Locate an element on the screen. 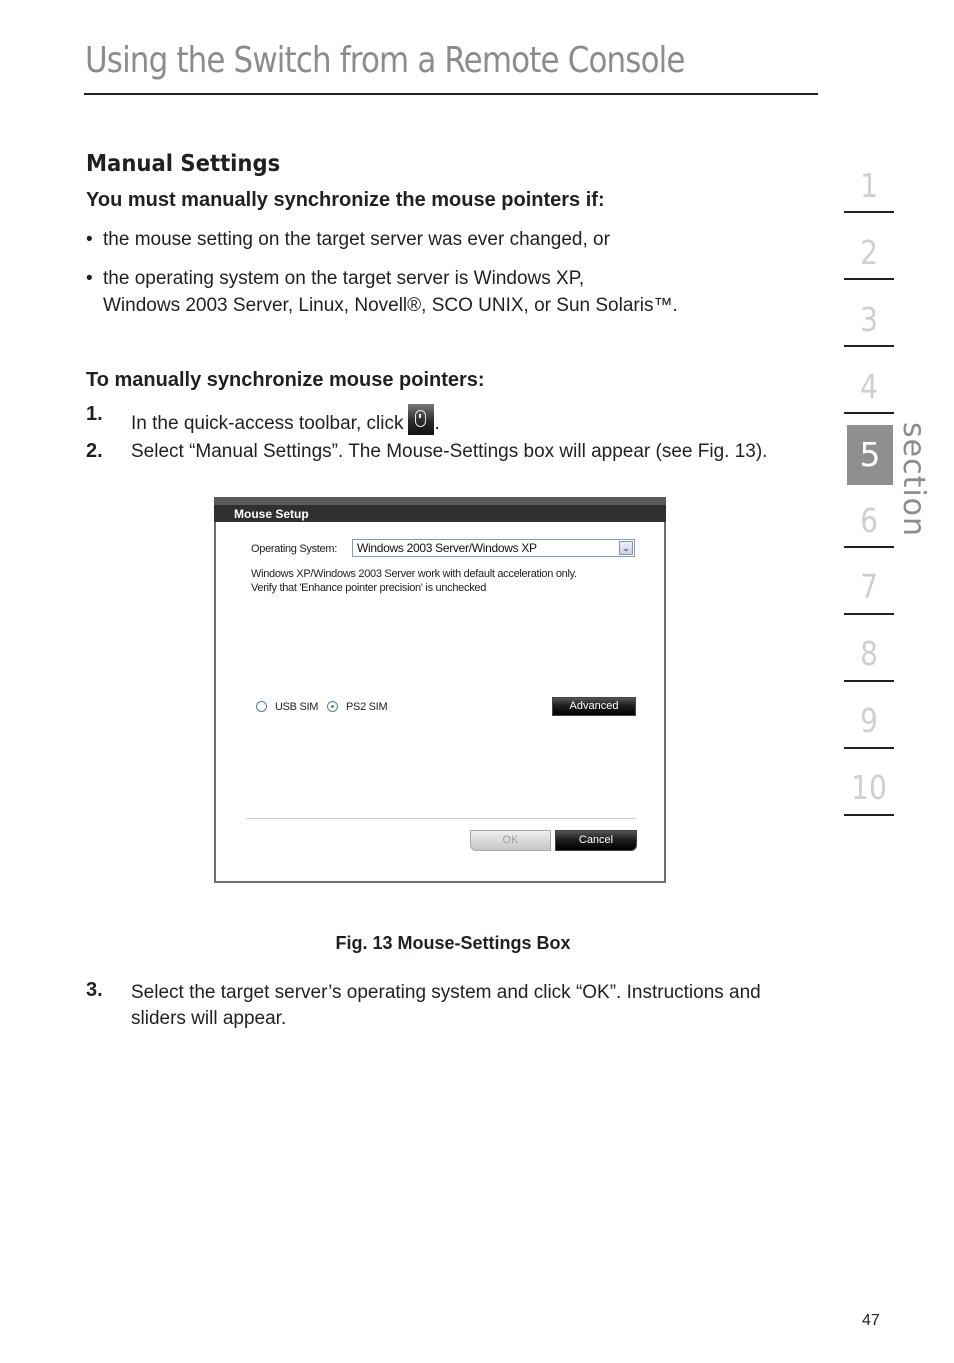  step-number: 2. is located at coordinates (94, 451).